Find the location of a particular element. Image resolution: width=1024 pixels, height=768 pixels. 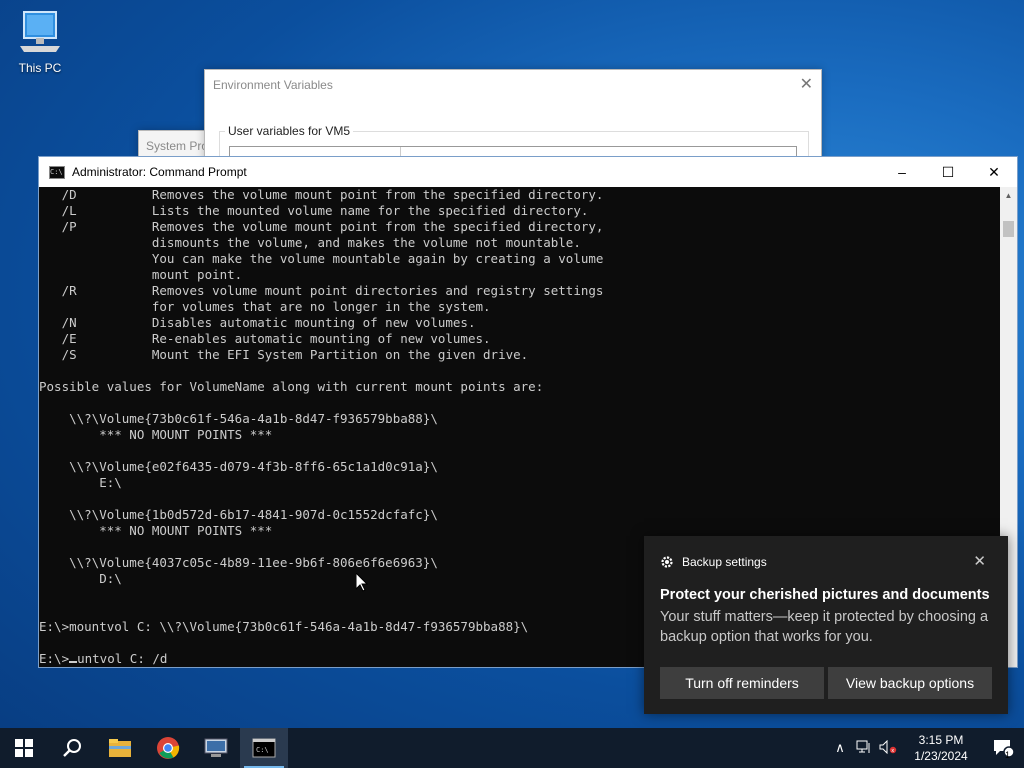

windows-logo-icon is located at coordinates (24, 748).